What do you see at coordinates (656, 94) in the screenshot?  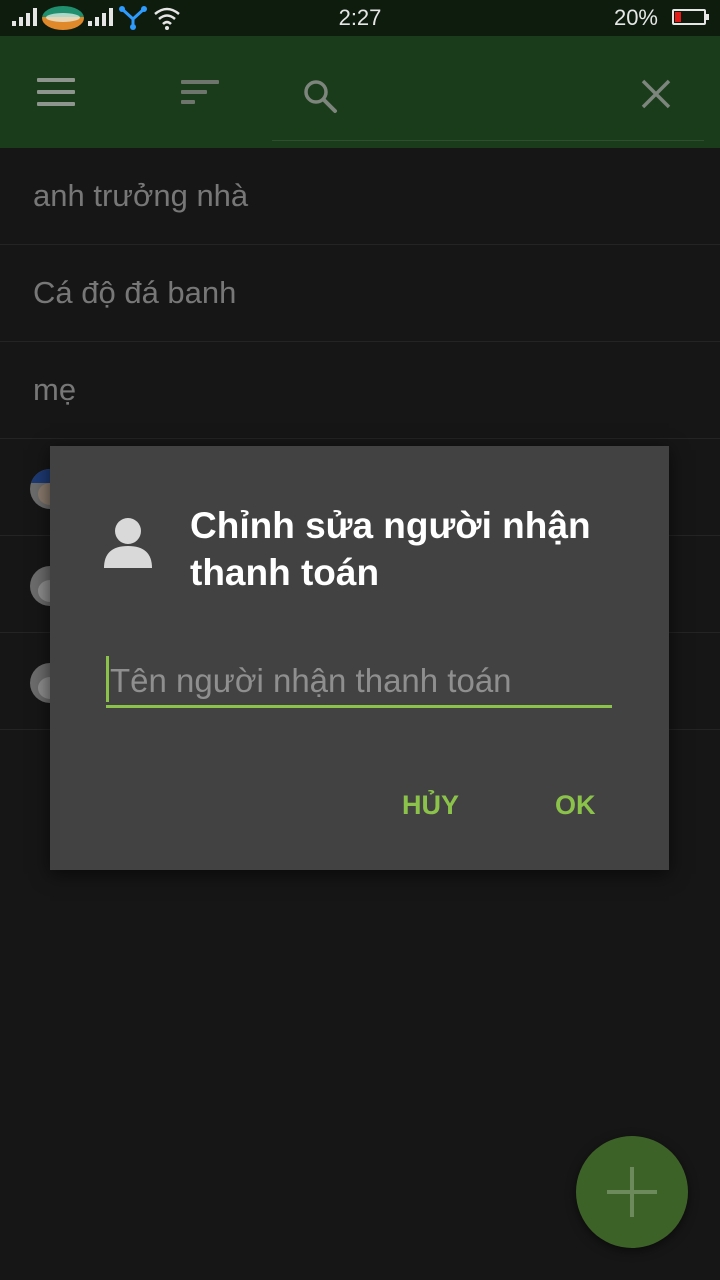 I see `close-icon` at bounding box center [656, 94].